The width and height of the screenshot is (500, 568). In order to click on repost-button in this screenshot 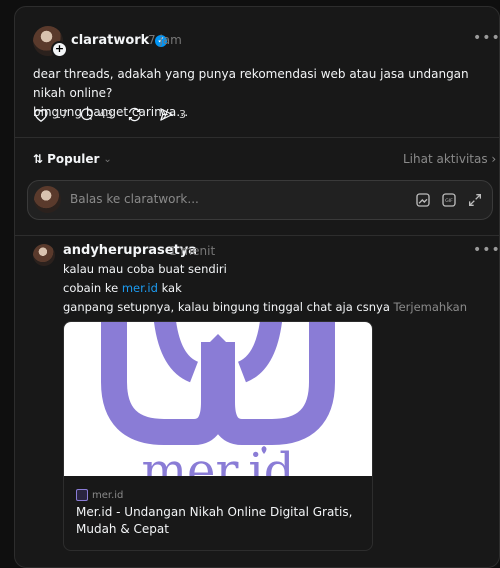, I will do `click(134, 114)`.